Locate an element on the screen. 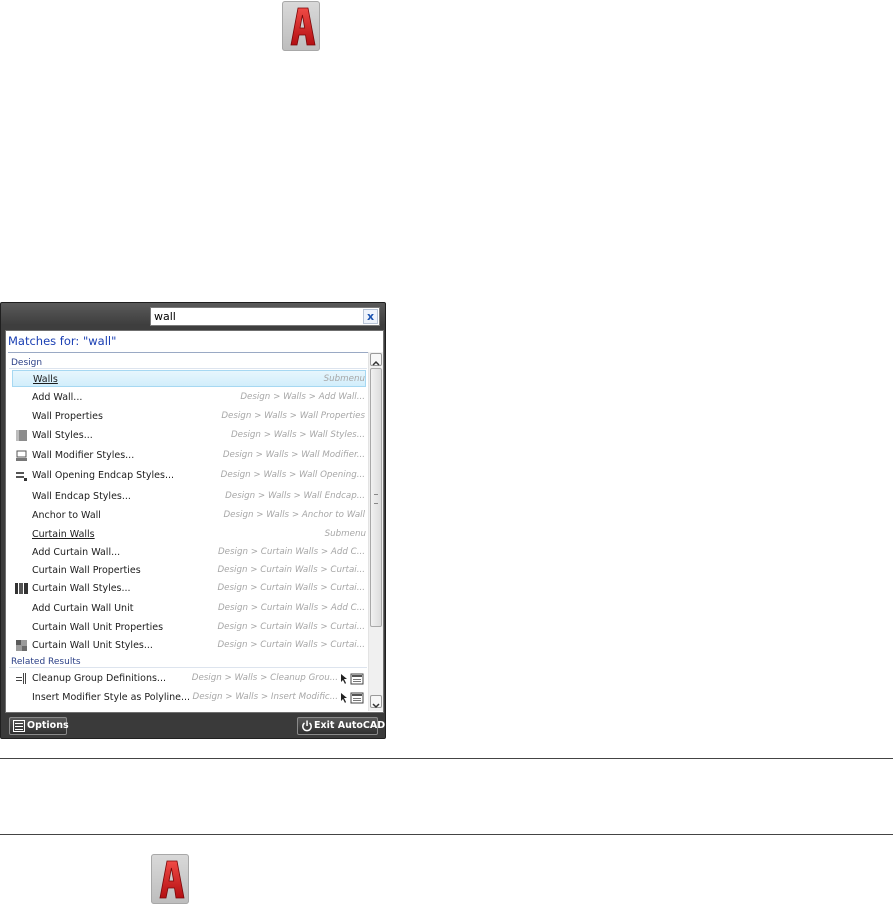 The width and height of the screenshot is (893, 906). scroll-thumb is located at coordinates (376, 497).